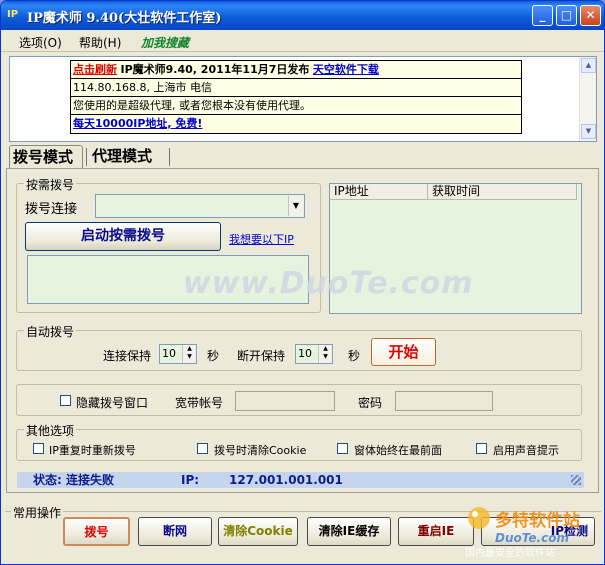 The image size is (605, 565). What do you see at coordinates (444, 401) in the screenshot?
I see `password-input` at bounding box center [444, 401].